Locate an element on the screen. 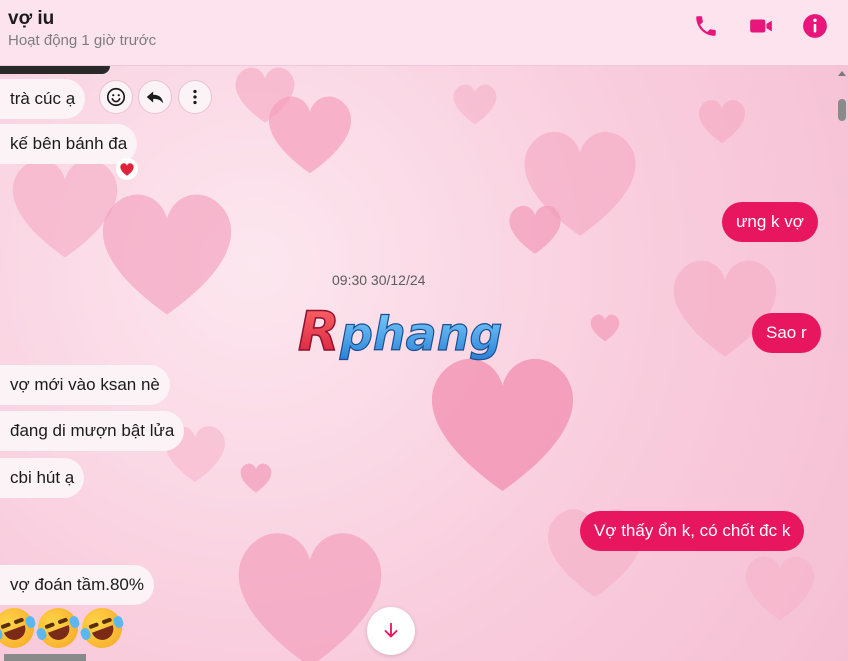 The image size is (848, 661). reply-icon is located at coordinates (155, 97).